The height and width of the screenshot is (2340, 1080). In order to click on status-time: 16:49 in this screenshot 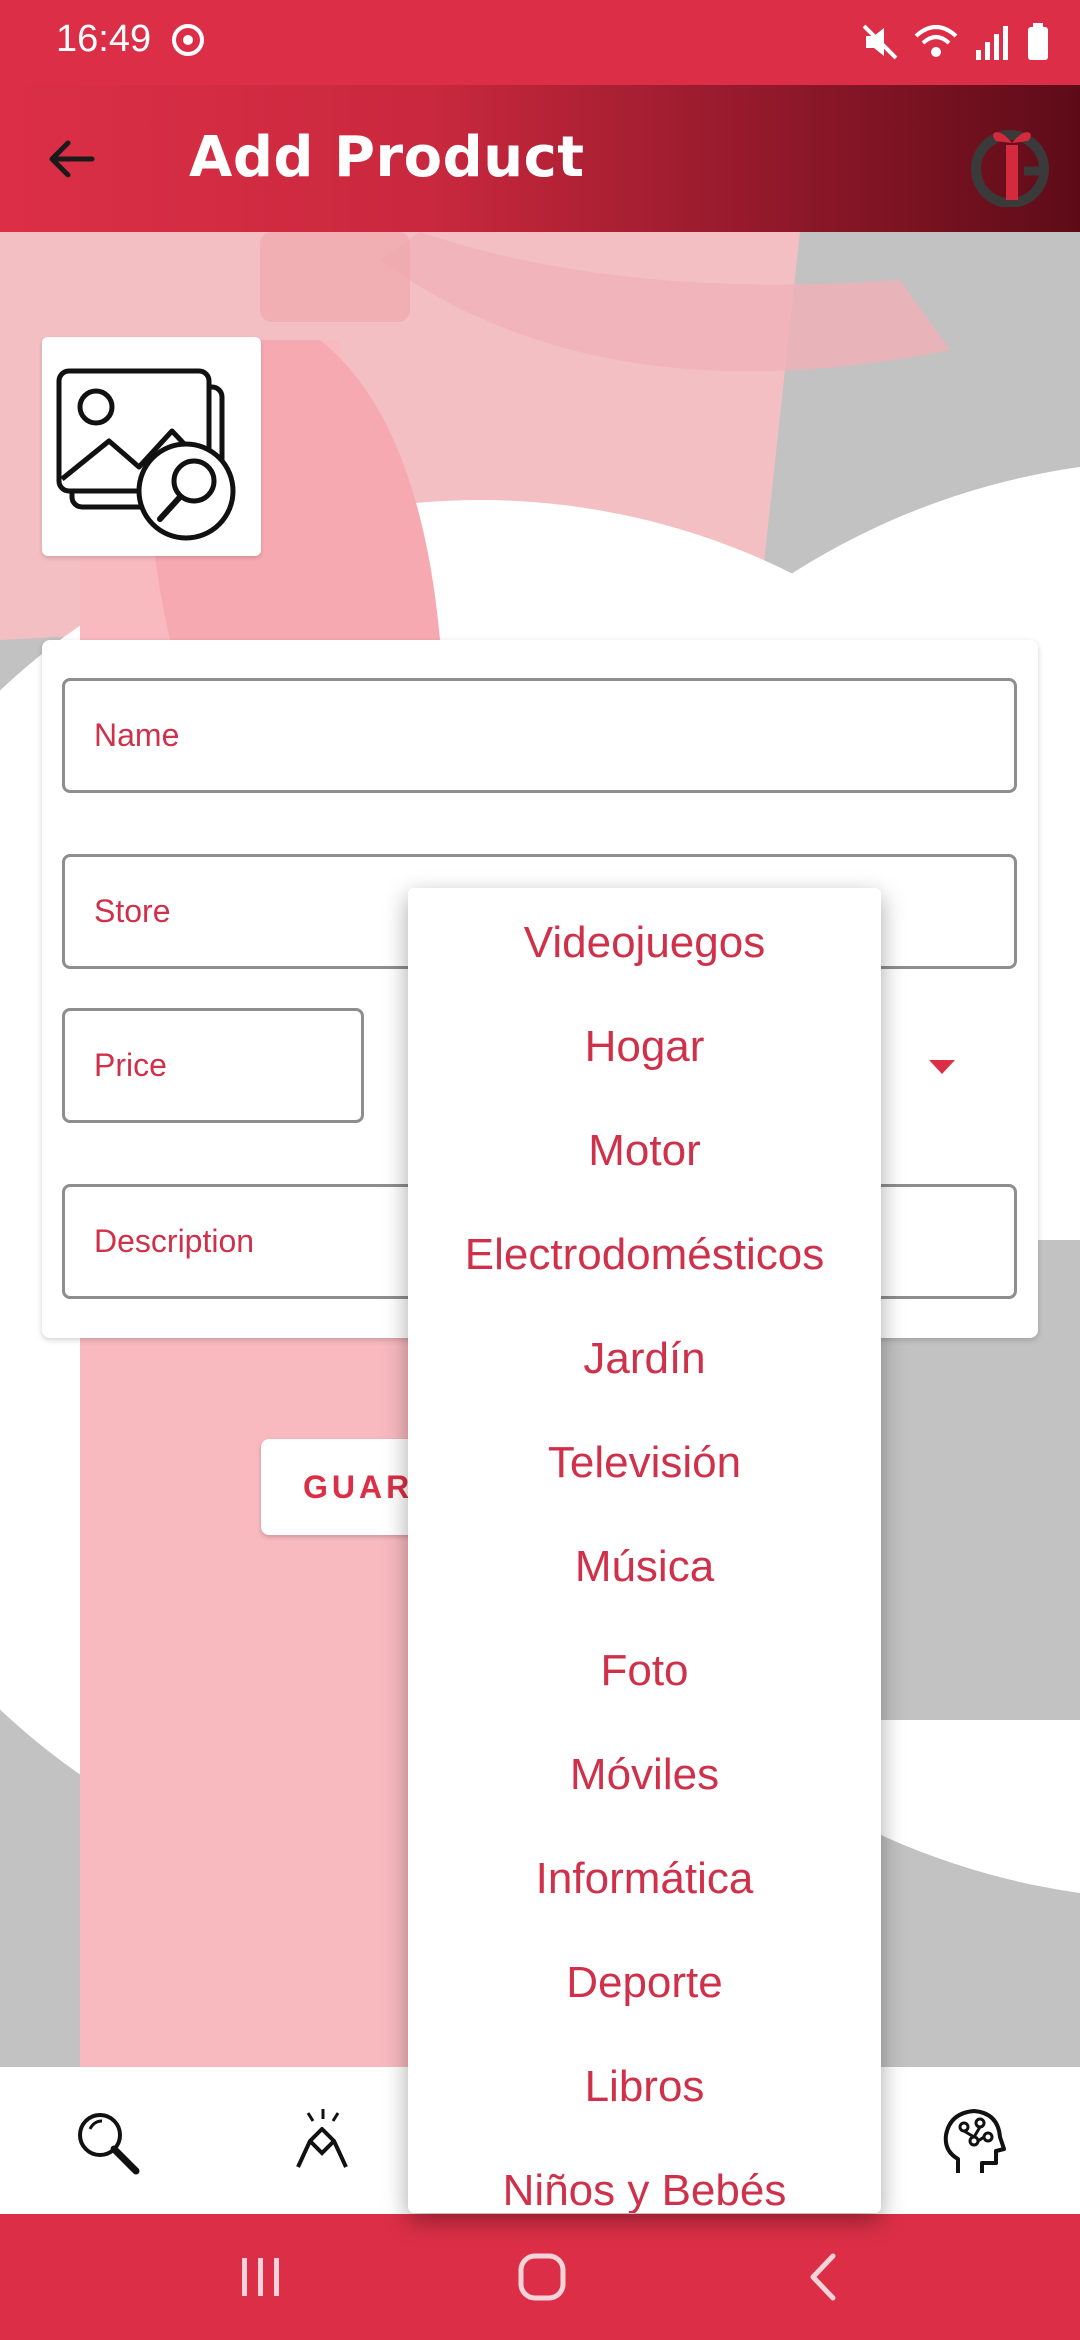, I will do `click(104, 39)`.